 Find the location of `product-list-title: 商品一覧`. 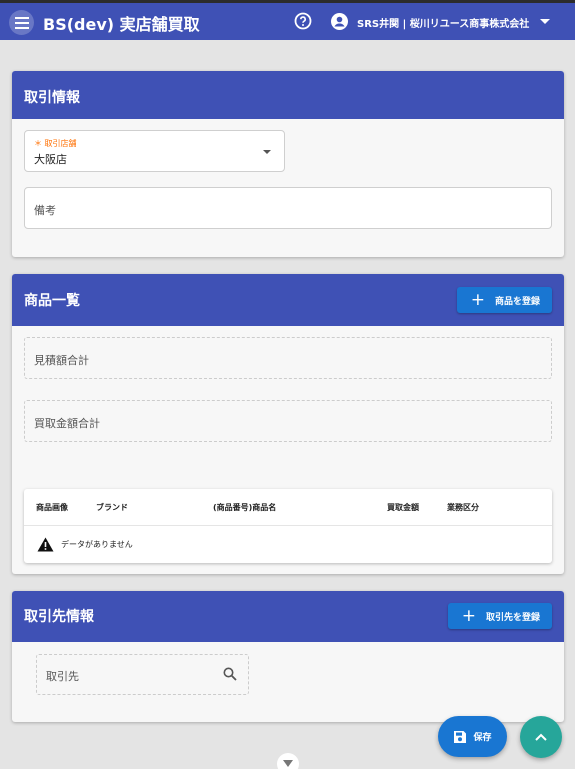

product-list-title: 商品一覧 is located at coordinates (52, 301).